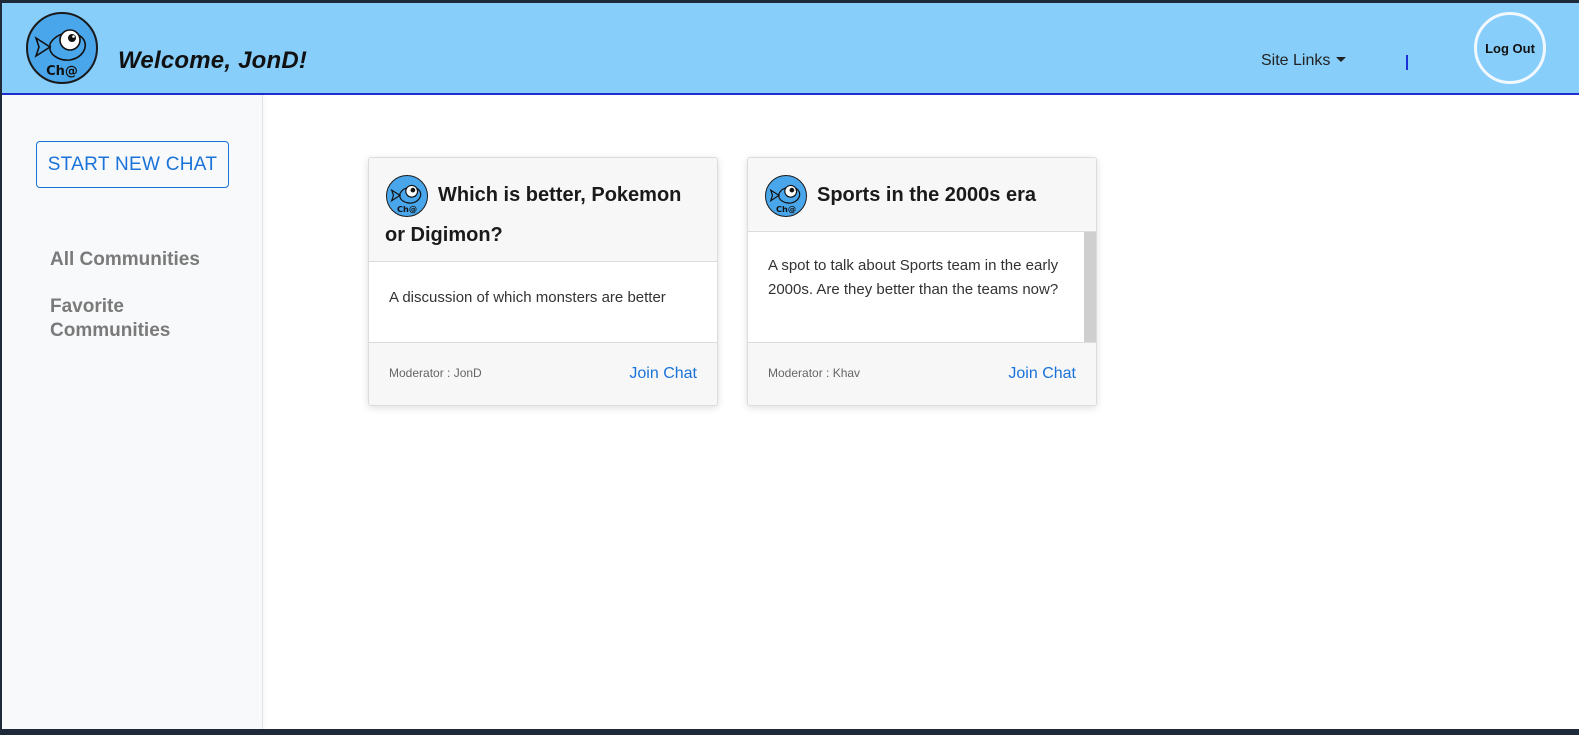  Describe the element at coordinates (213, 60) in the screenshot. I see `welcome-title: Welcome, JonD!` at that location.